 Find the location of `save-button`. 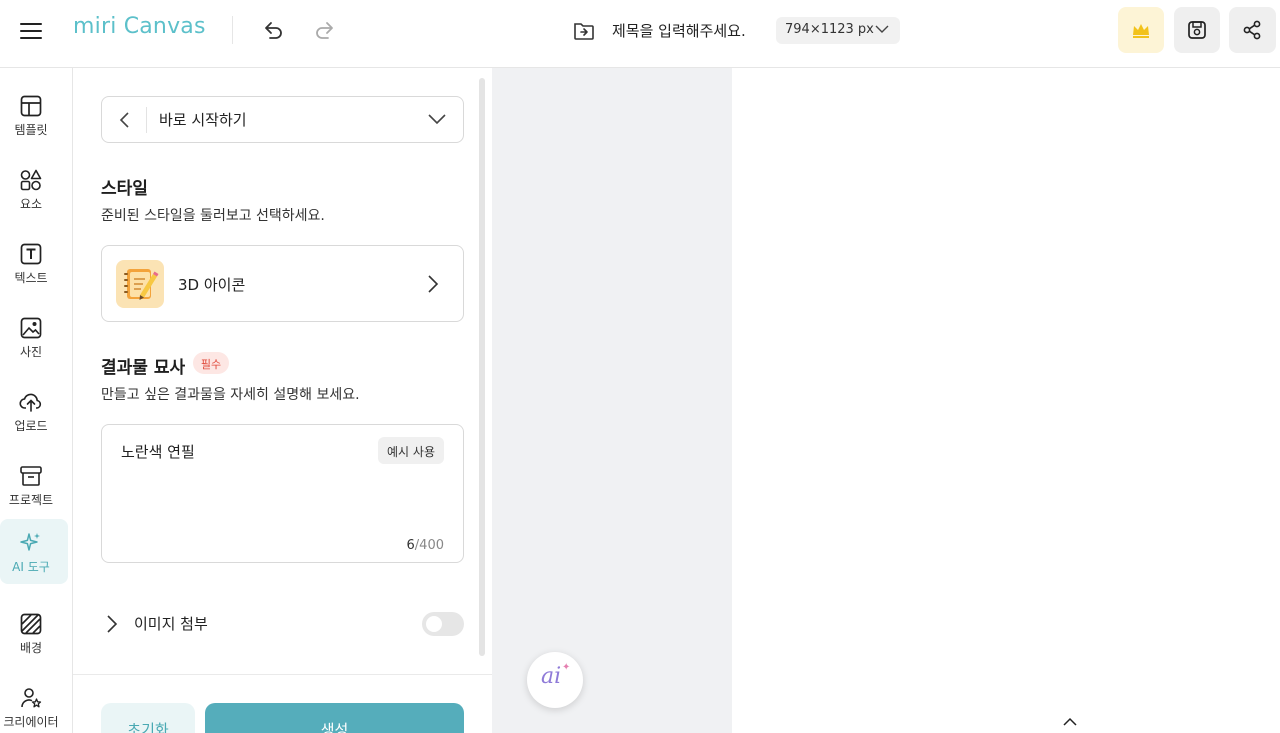

save-button is located at coordinates (1197, 30).